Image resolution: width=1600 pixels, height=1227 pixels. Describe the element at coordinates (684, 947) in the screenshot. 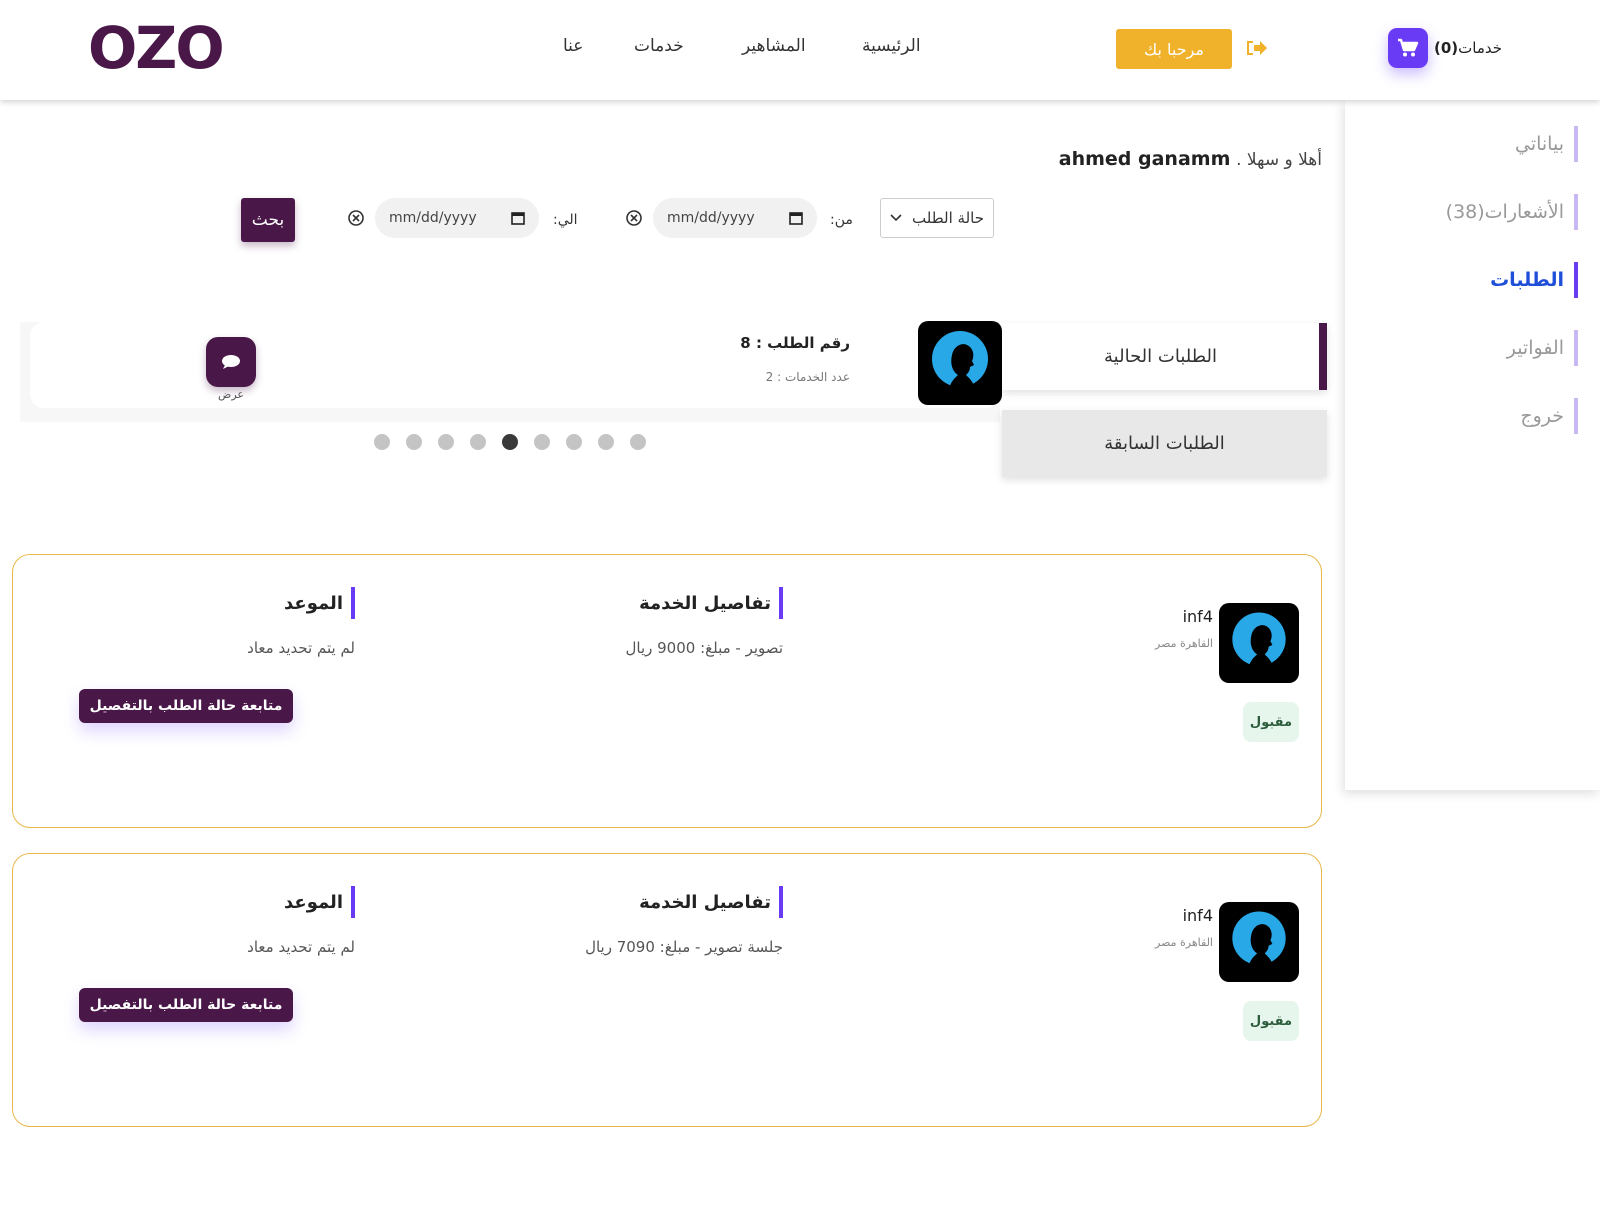

I see `service-details-value: جلسة تصوير - مبلغ: 7090 ريال` at that location.